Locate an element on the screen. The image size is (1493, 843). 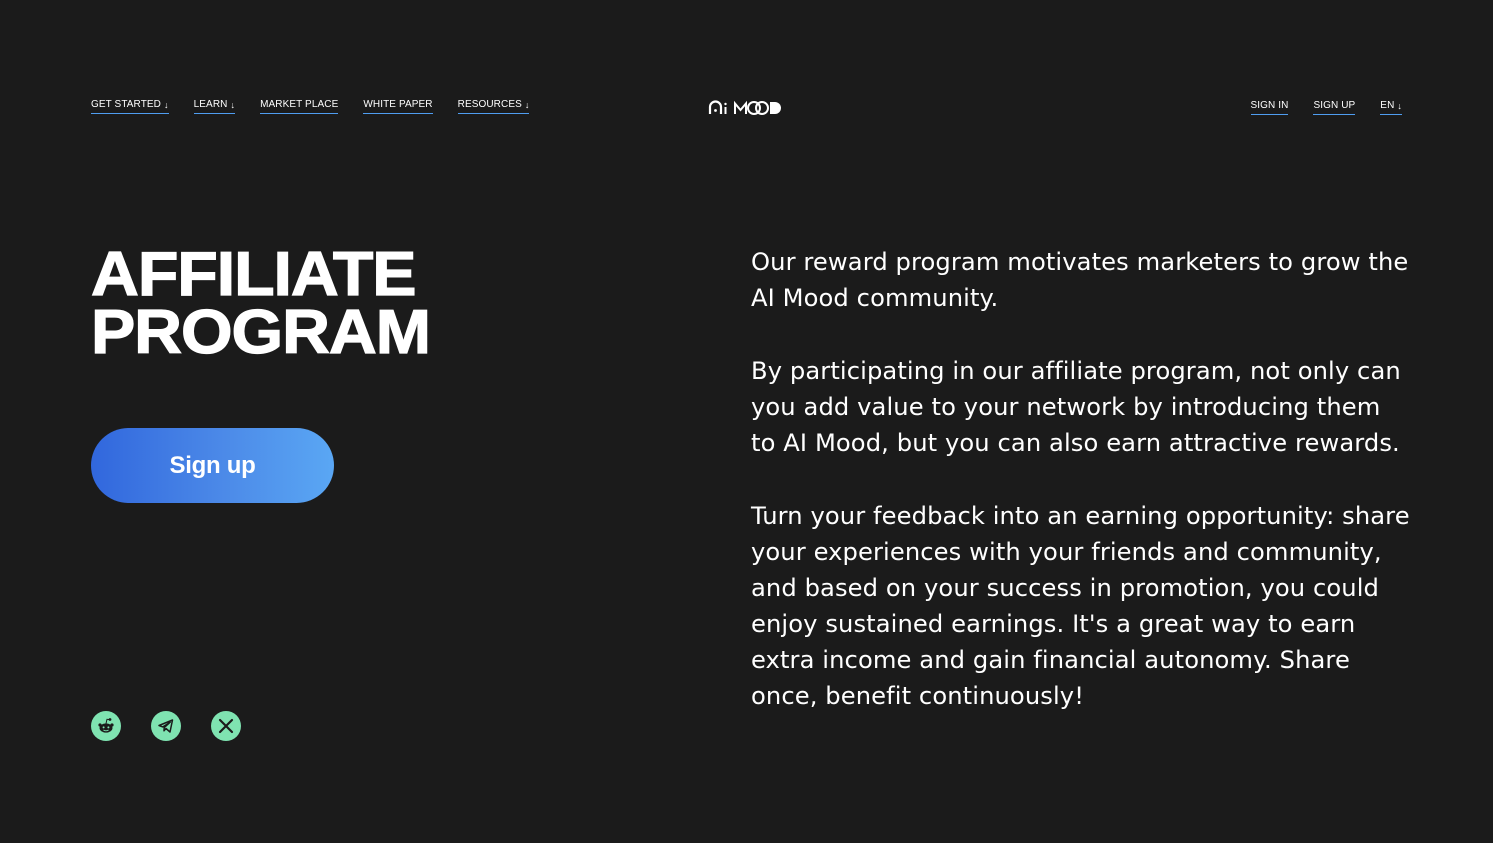
sign-up-button: Sign up is located at coordinates (212, 465).